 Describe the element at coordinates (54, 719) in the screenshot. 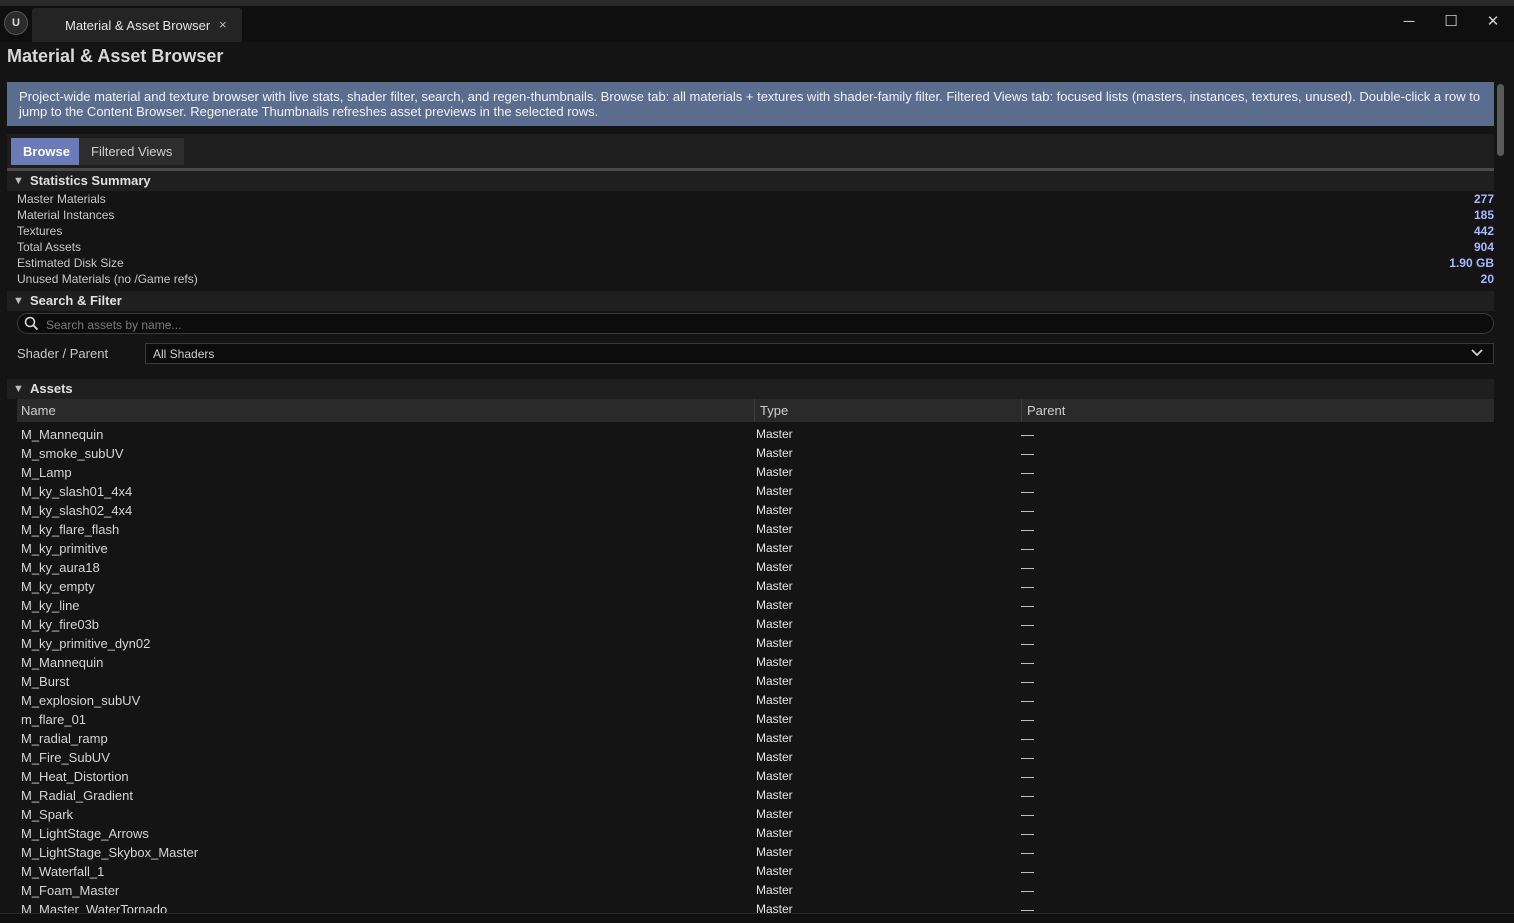

I see `asset-name-cell: m_flare_01` at that location.